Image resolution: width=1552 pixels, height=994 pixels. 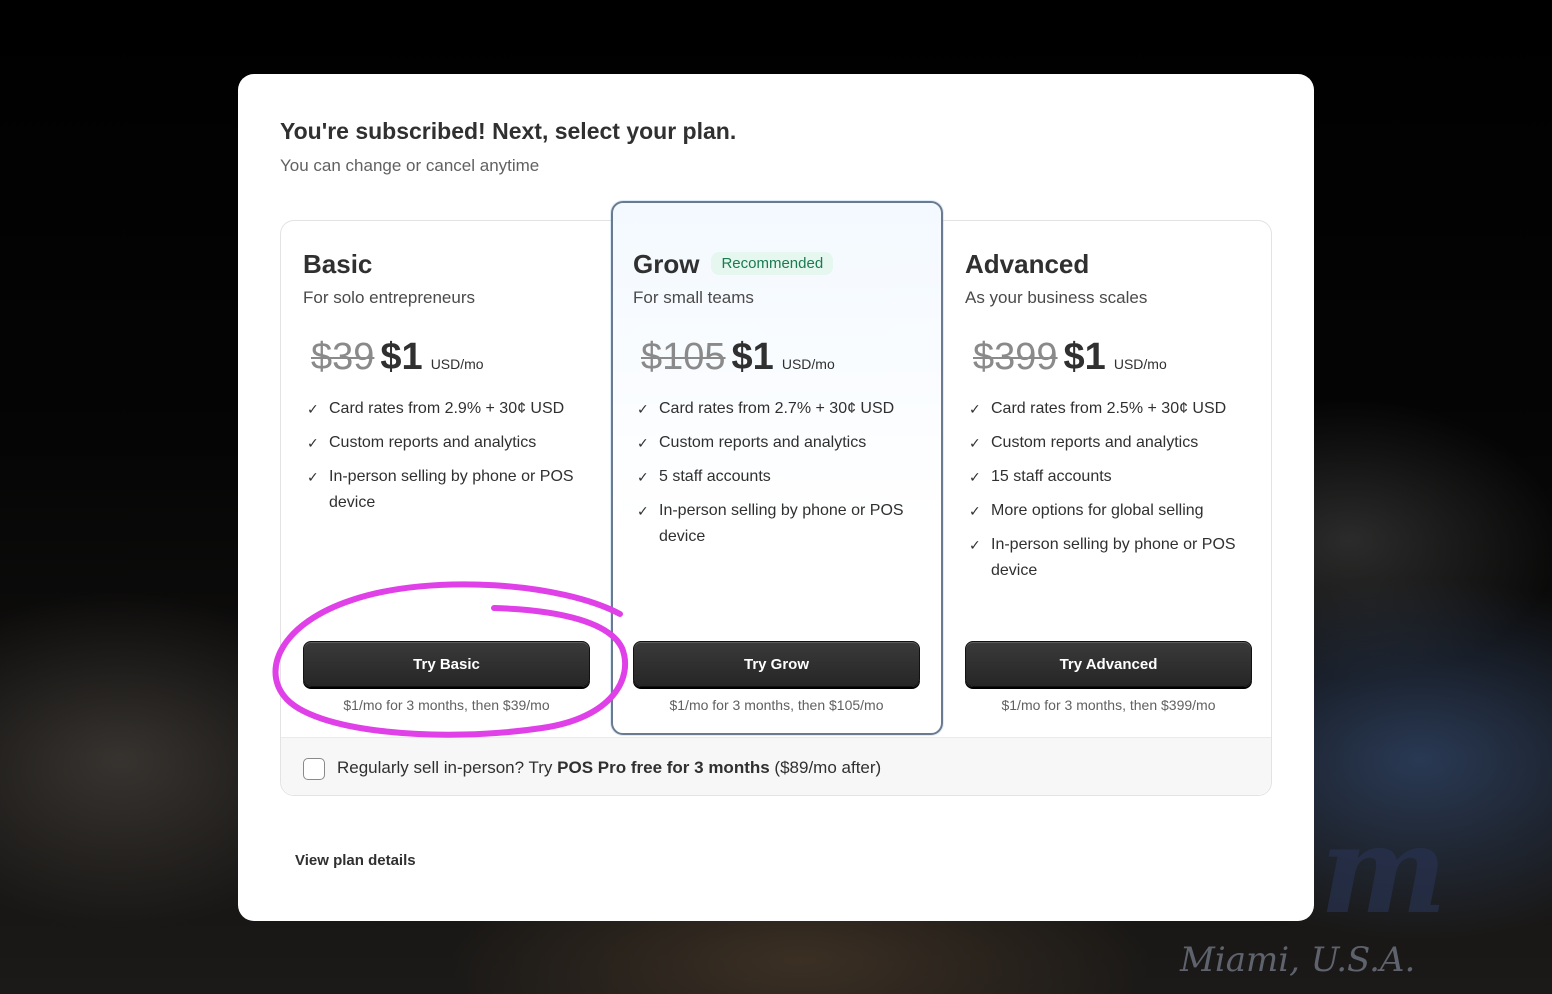 I want to click on feature-item: ✓ Card rates from 2.5% + 30¢ USD, so click(x=1110, y=409).